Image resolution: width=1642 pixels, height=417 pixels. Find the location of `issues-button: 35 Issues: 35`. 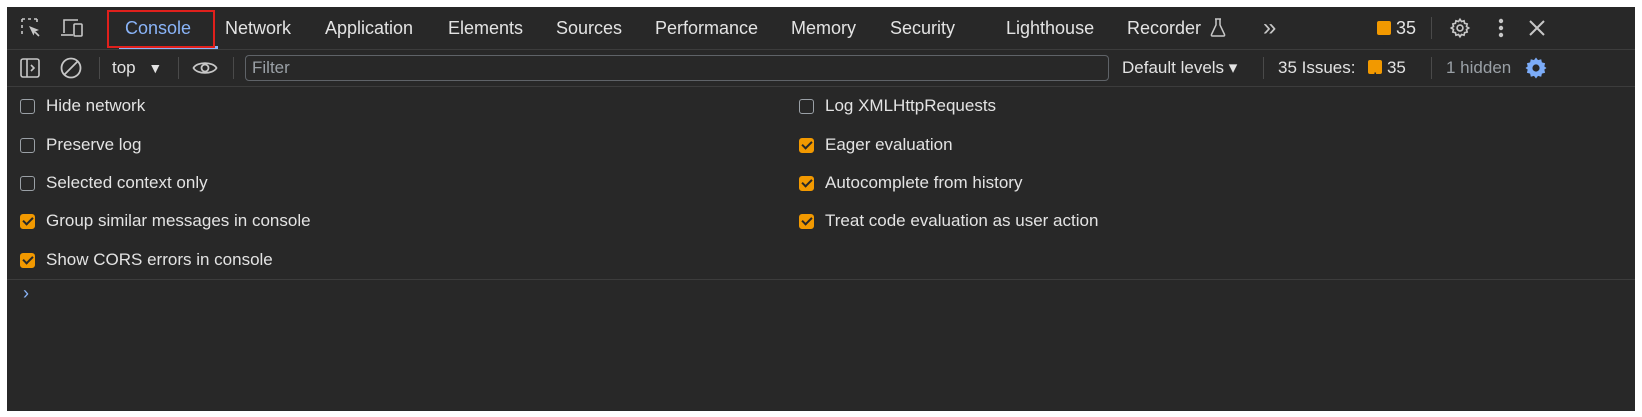

issues-button: 35 Issues: 35 is located at coordinates (1342, 72).